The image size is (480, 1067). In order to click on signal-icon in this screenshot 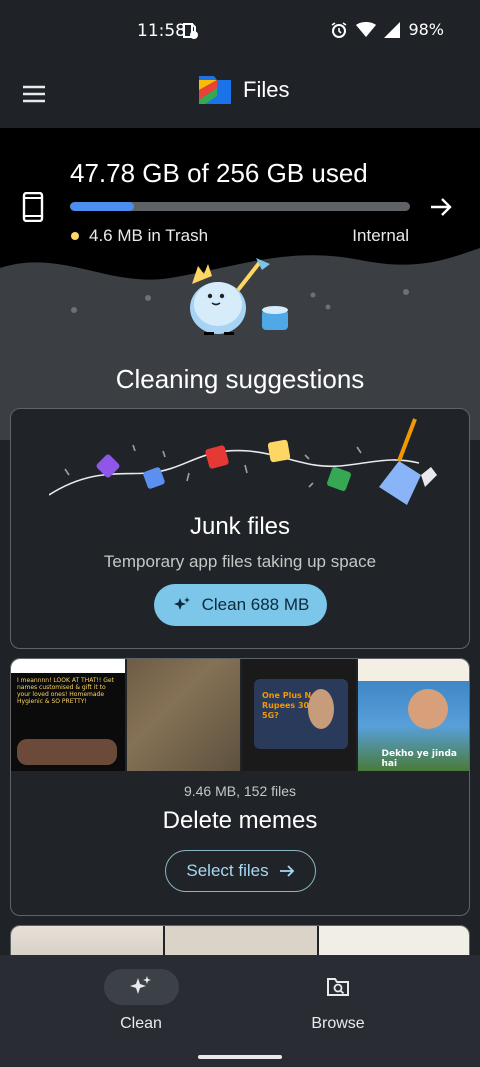, I will do `click(392, 29)`.